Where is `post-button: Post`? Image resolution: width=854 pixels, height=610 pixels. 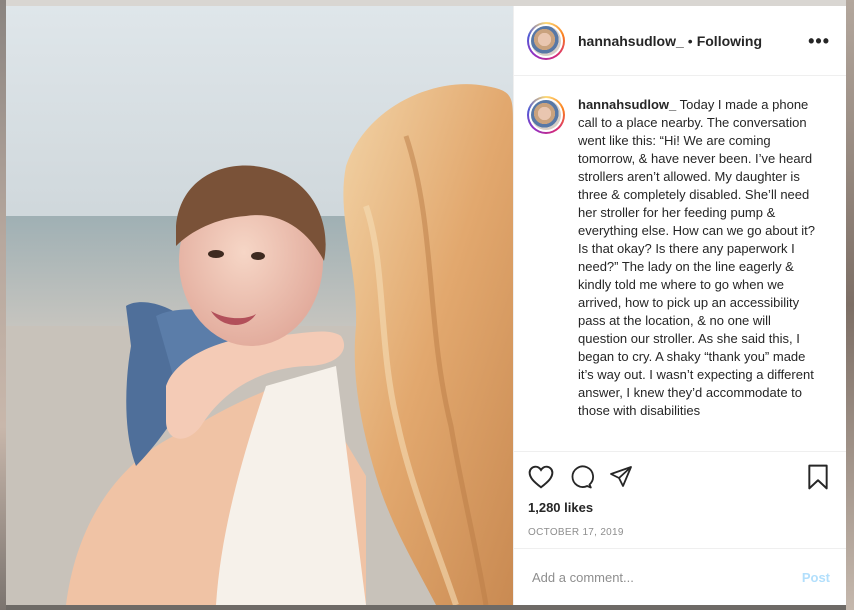
post-button: Post is located at coordinates (816, 577).